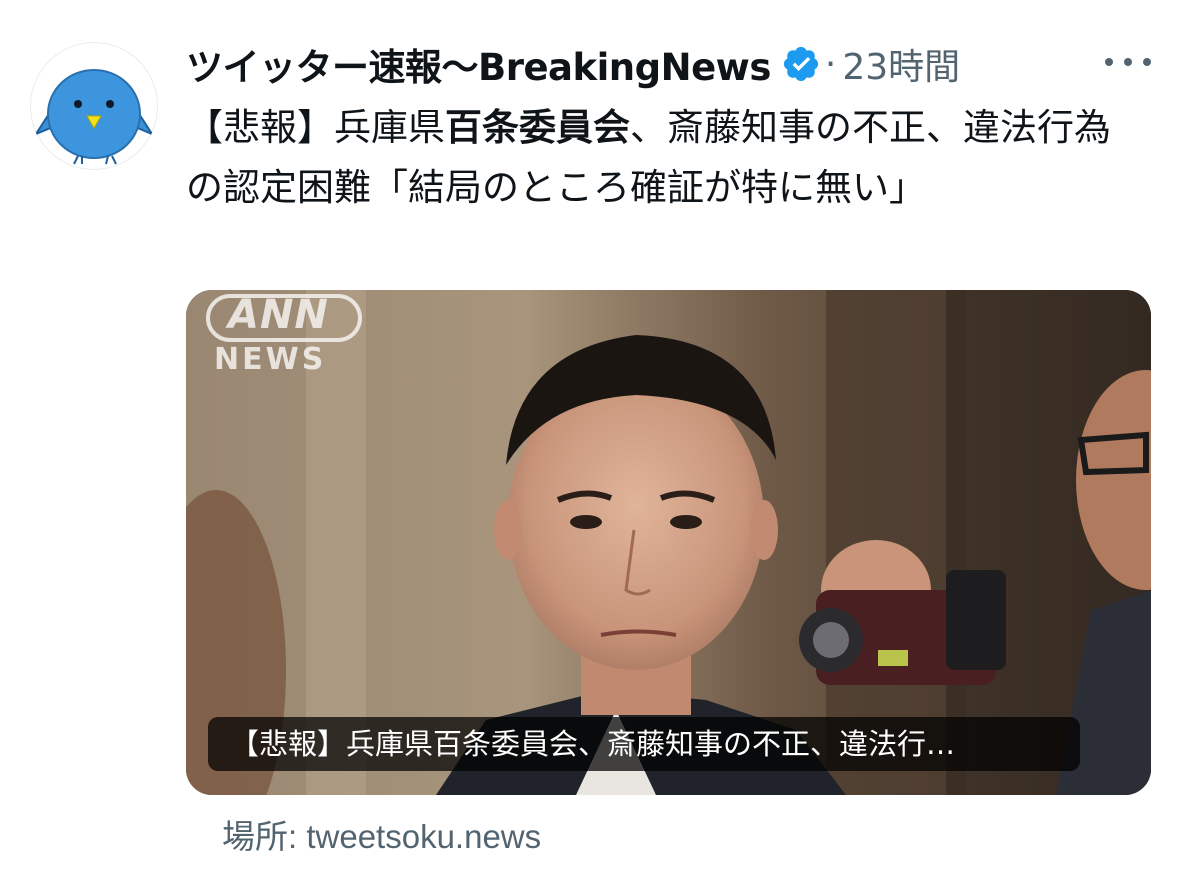 The width and height of the screenshot is (1179, 870). I want to click on watermark-ann: ANN, so click(278, 315).